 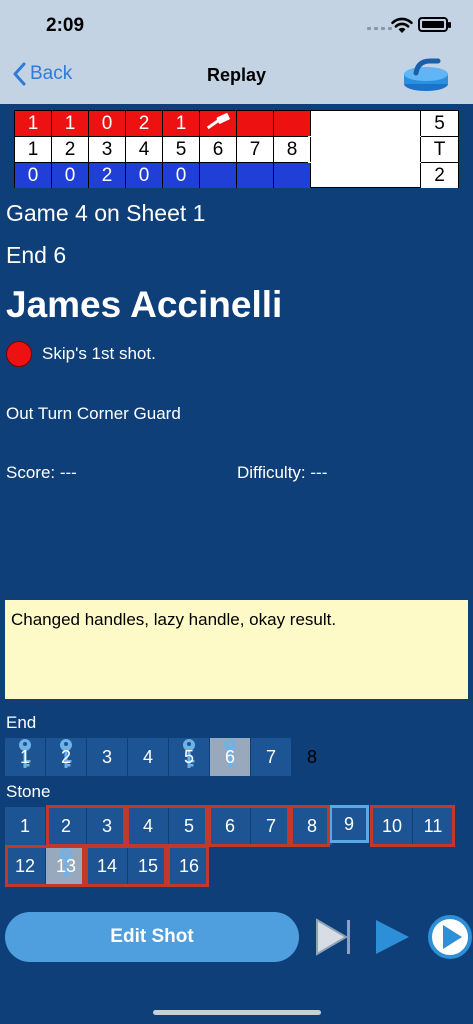 I want to click on stone-button-6: 6, so click(x=230, y=826).